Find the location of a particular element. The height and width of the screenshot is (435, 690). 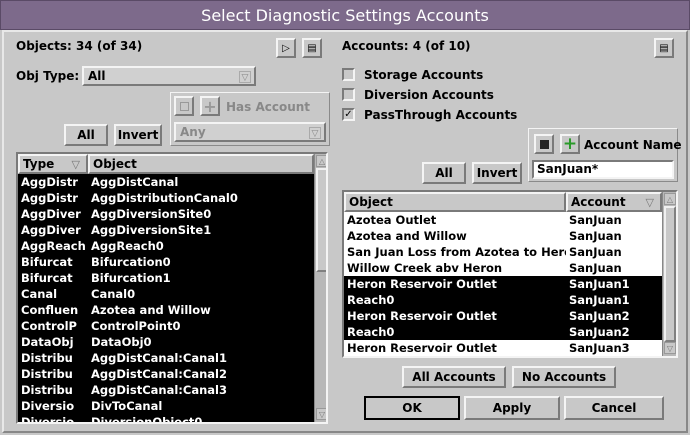

checkmark-icon: ✓ is located at coordinates (348, 114).